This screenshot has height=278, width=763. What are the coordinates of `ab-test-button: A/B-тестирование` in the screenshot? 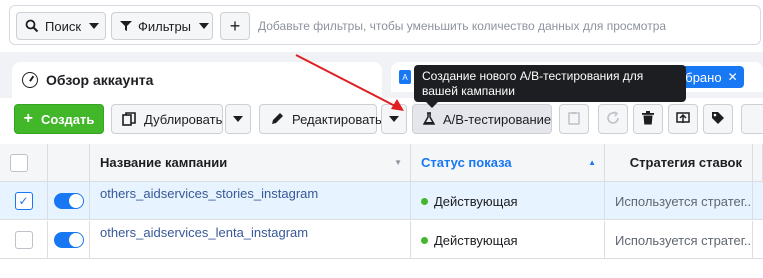 It's located at (482, 119).